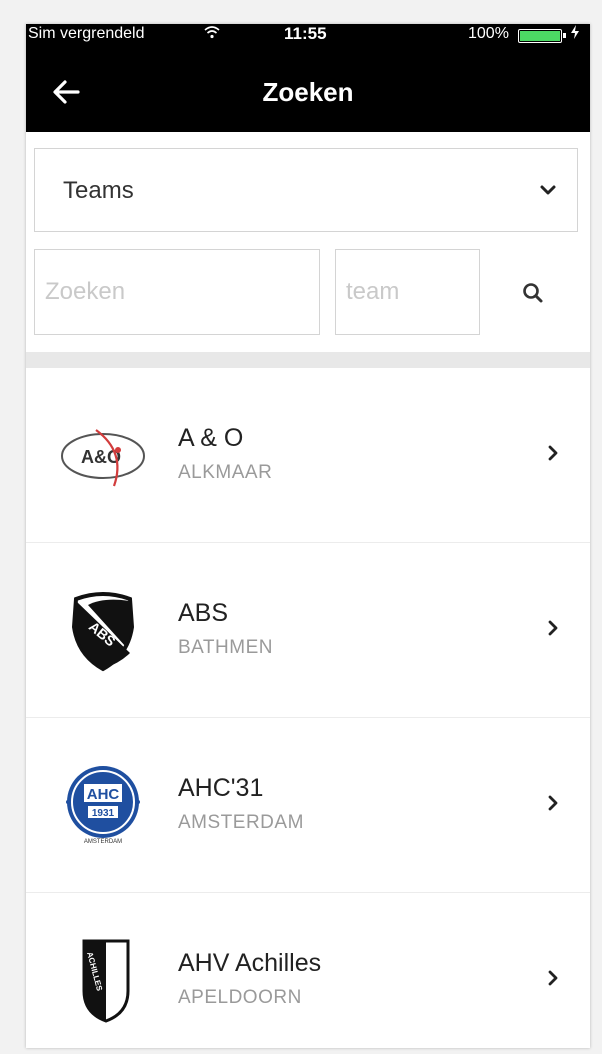 The height and width of the screenshot is (1054, 602). I want to click on club-logo-ahc: AHC 1931 AMSTERDAM, so click(103, 805).